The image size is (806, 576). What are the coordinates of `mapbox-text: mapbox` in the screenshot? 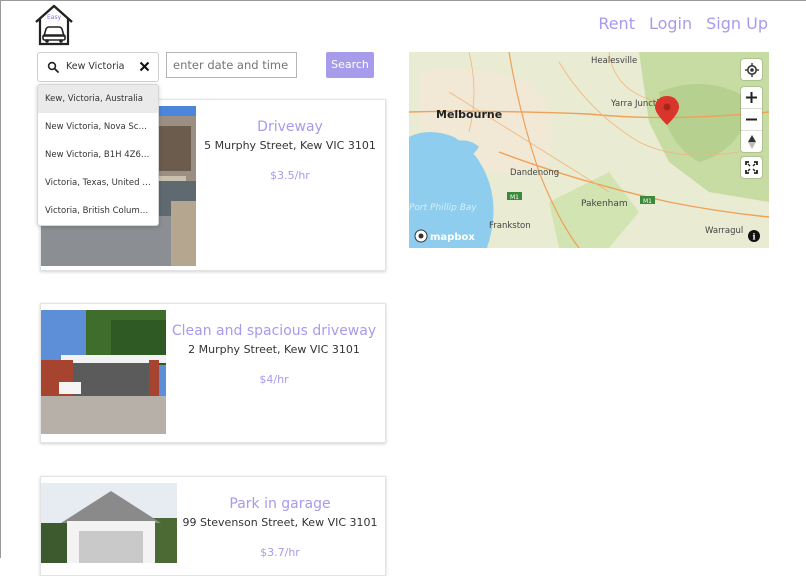 It's located at (452, 237).